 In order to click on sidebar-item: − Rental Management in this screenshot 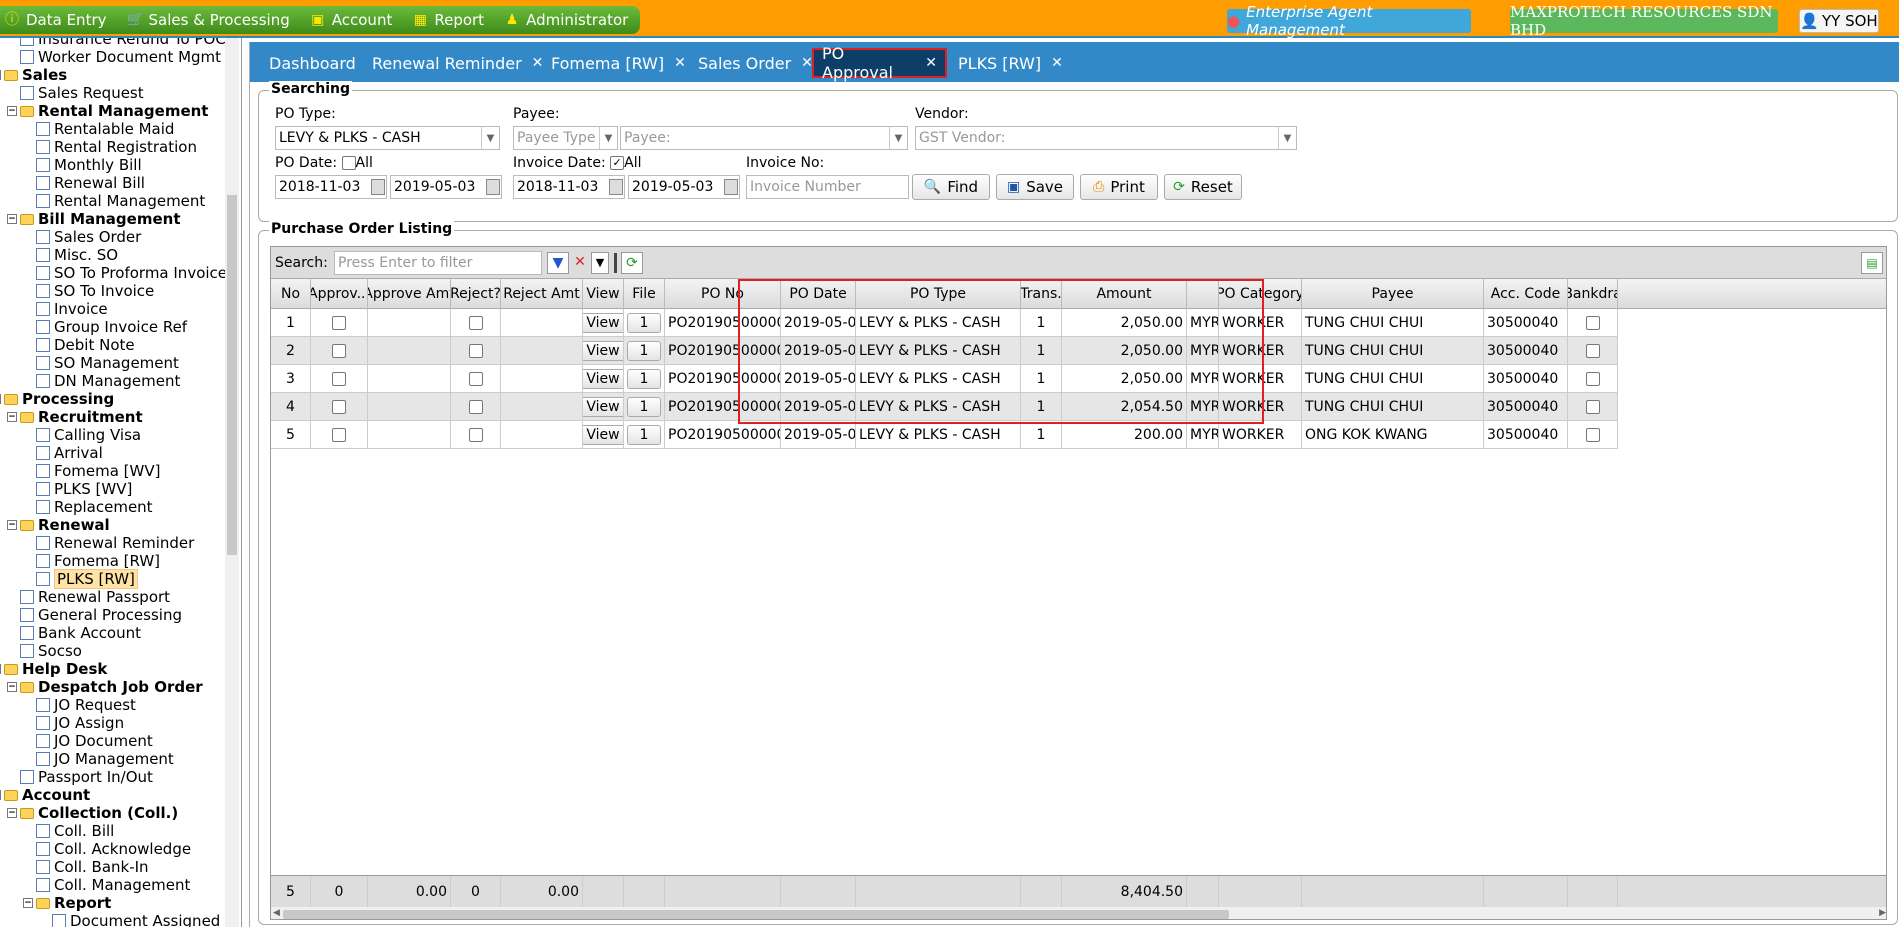, I will do `click(107, 111)`.